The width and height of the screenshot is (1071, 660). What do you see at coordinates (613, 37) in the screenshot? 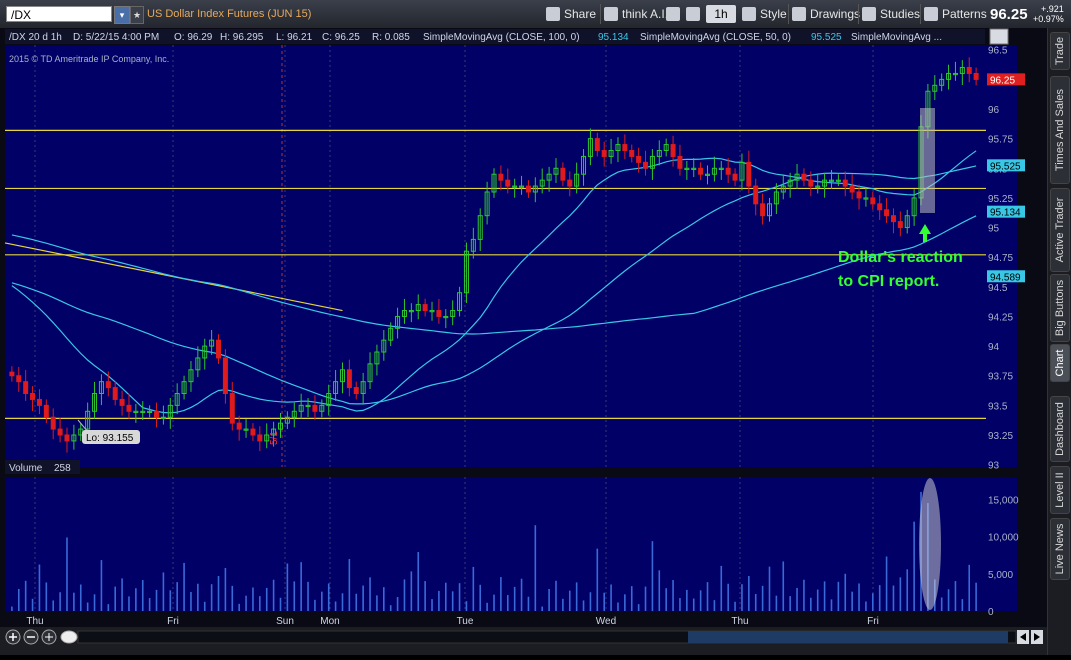
I see `sma100-value: 95.134` at bounding box center [613, 37].